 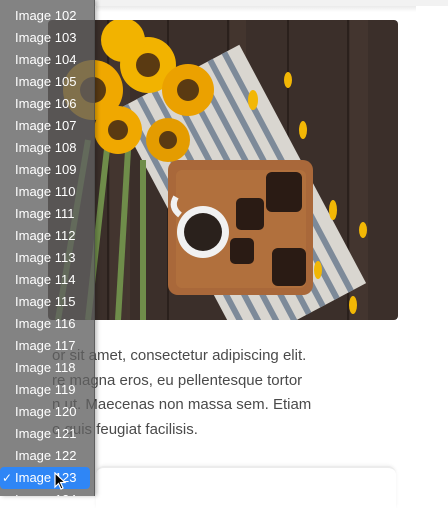 I want to click on option-label: Image 110, so click(x=45, y=191).